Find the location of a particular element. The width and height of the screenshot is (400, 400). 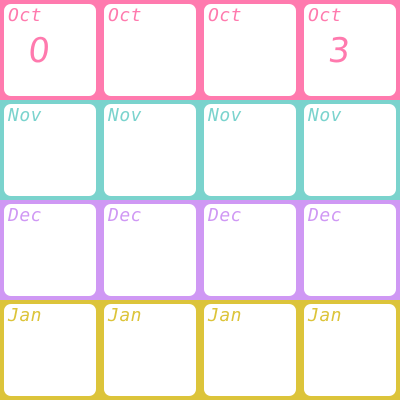

cell-slot: Oct 0 is located at coordinates (50, 50).